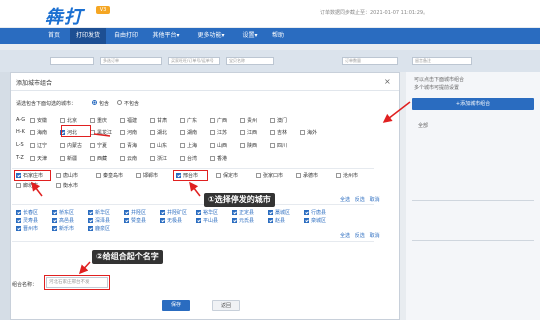 Image resolution: width=540 pixels, height=320 pixels. What do you see at coordinates (195, 189) in the screenshot?
I see `arrow-xingtai` at bounding box center [195, 189].